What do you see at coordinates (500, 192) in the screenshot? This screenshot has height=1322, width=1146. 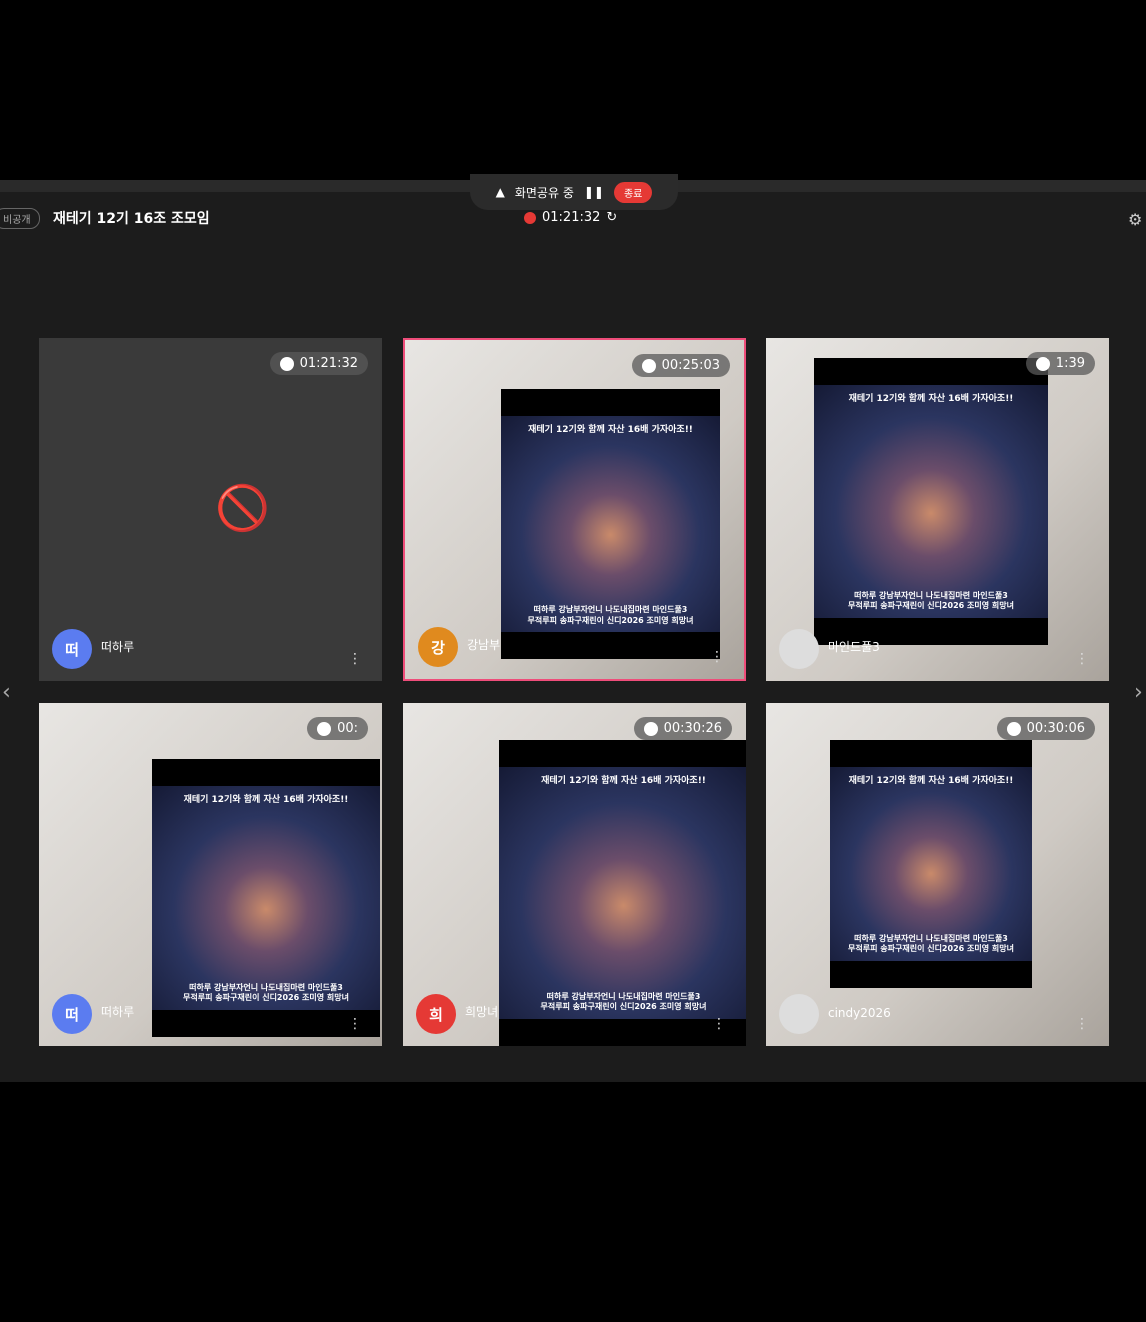 I see `screen-share-icon: ▲` at bounding box center [500, 192].